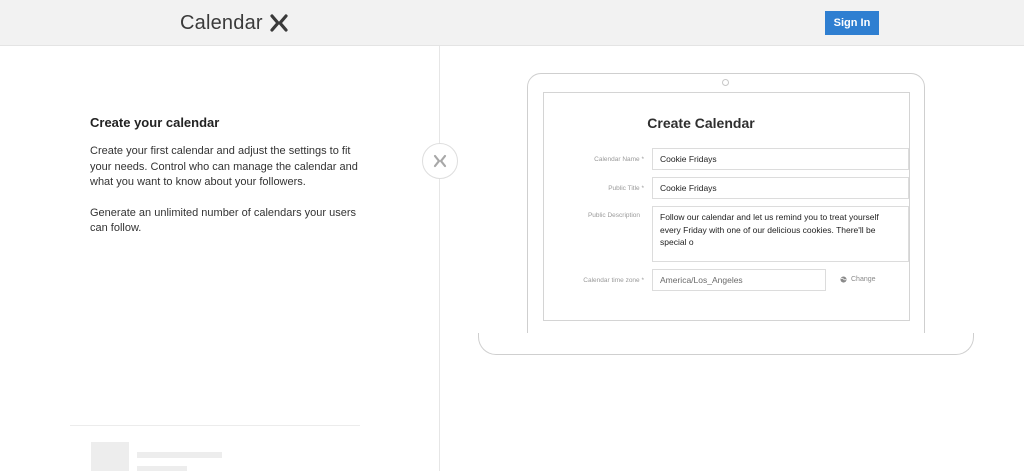 The width and height of the screenshot is (1024, 471). What do you see at coordinates (613, 215) in the screenshot?
I see `public-description-label: Public Description` at bounding box center [613, 215].